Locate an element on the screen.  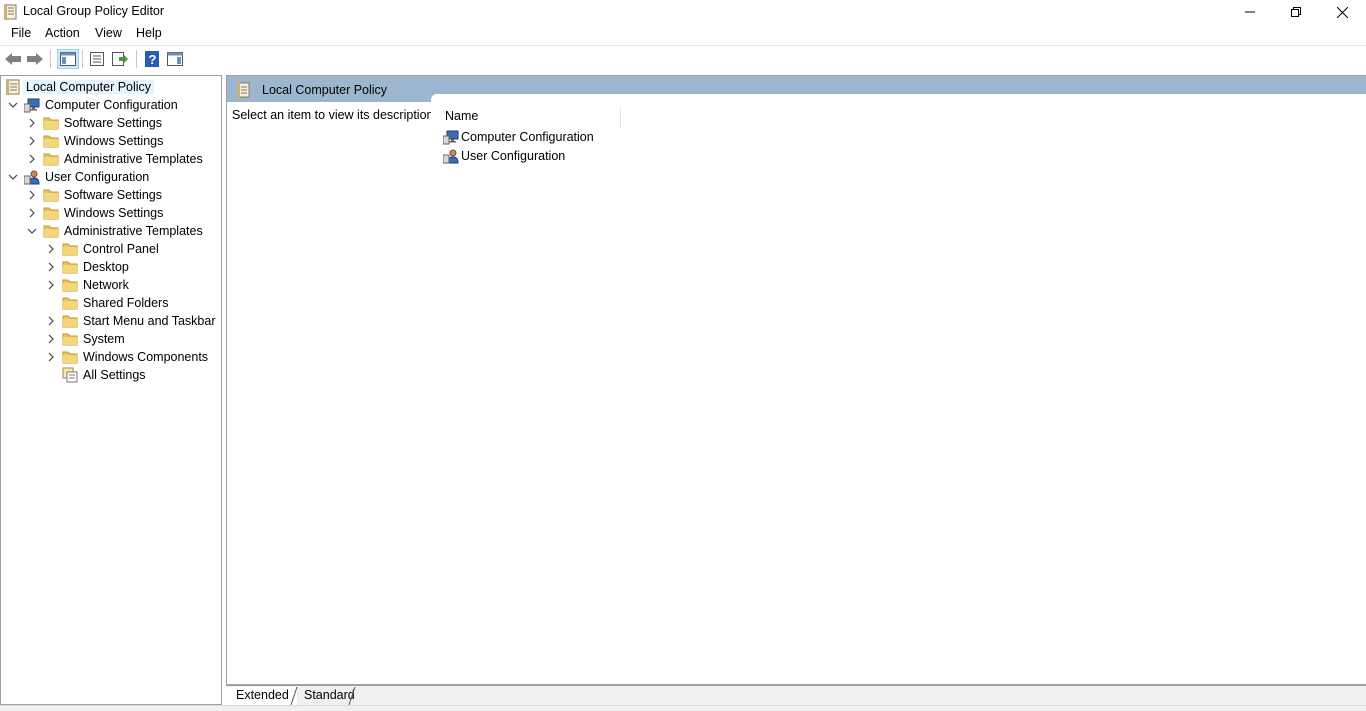
list-item-user-configuration: User Configuration is located at coordinates (542, 156).